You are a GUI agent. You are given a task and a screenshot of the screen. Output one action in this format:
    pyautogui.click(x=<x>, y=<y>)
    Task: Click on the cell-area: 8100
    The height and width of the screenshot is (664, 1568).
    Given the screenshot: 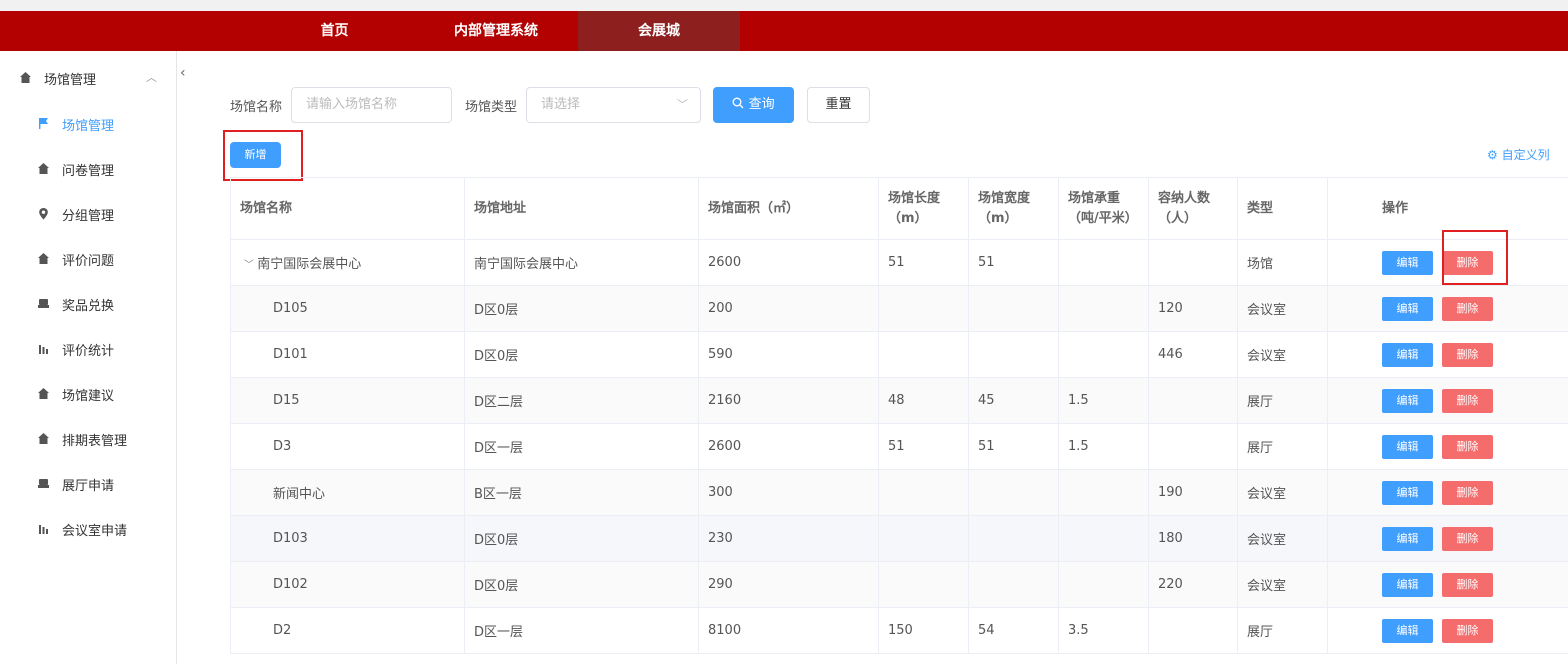 What is the action you would take?
    pyautogui.click(x=788, y=630)
    